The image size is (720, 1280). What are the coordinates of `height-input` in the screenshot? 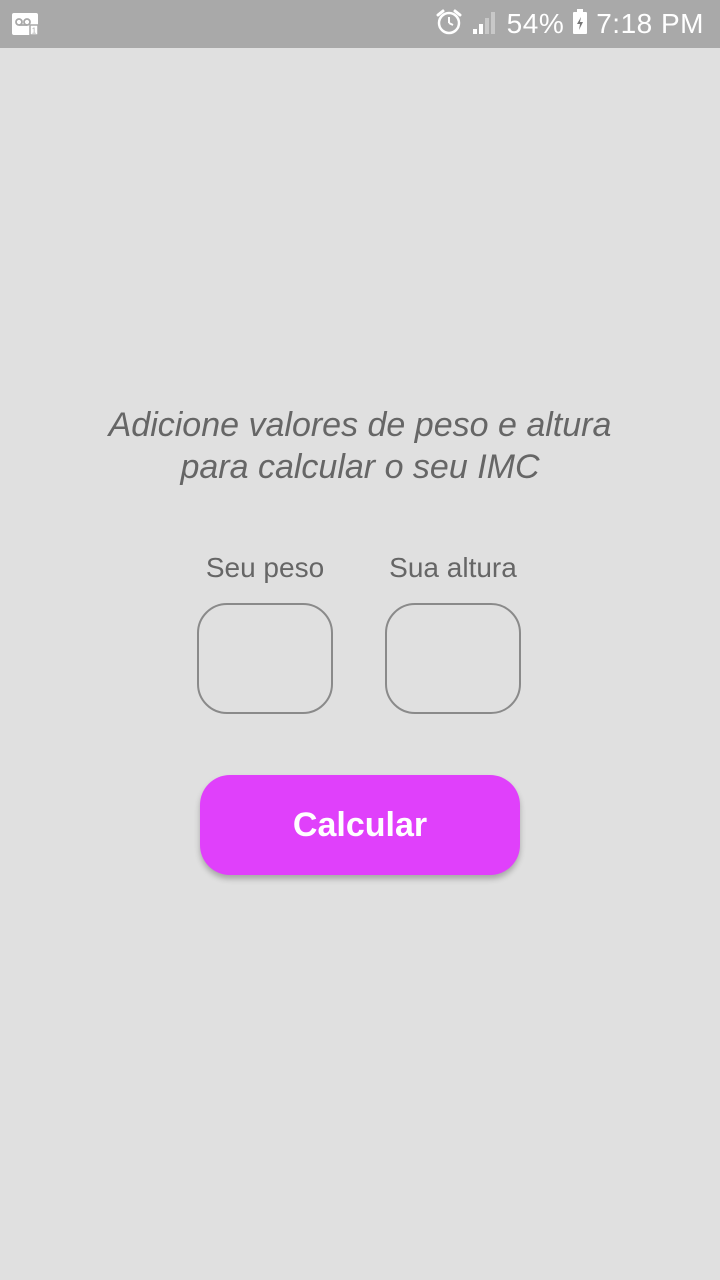 It's located at (453, 658).